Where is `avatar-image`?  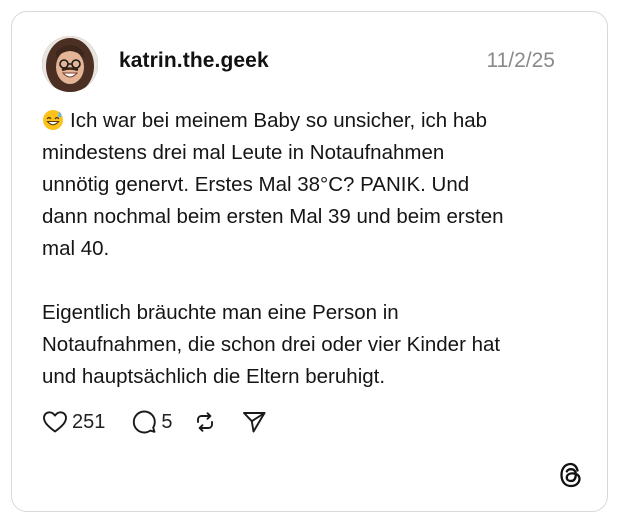 avatar-image is located at coordinates (70, 64).